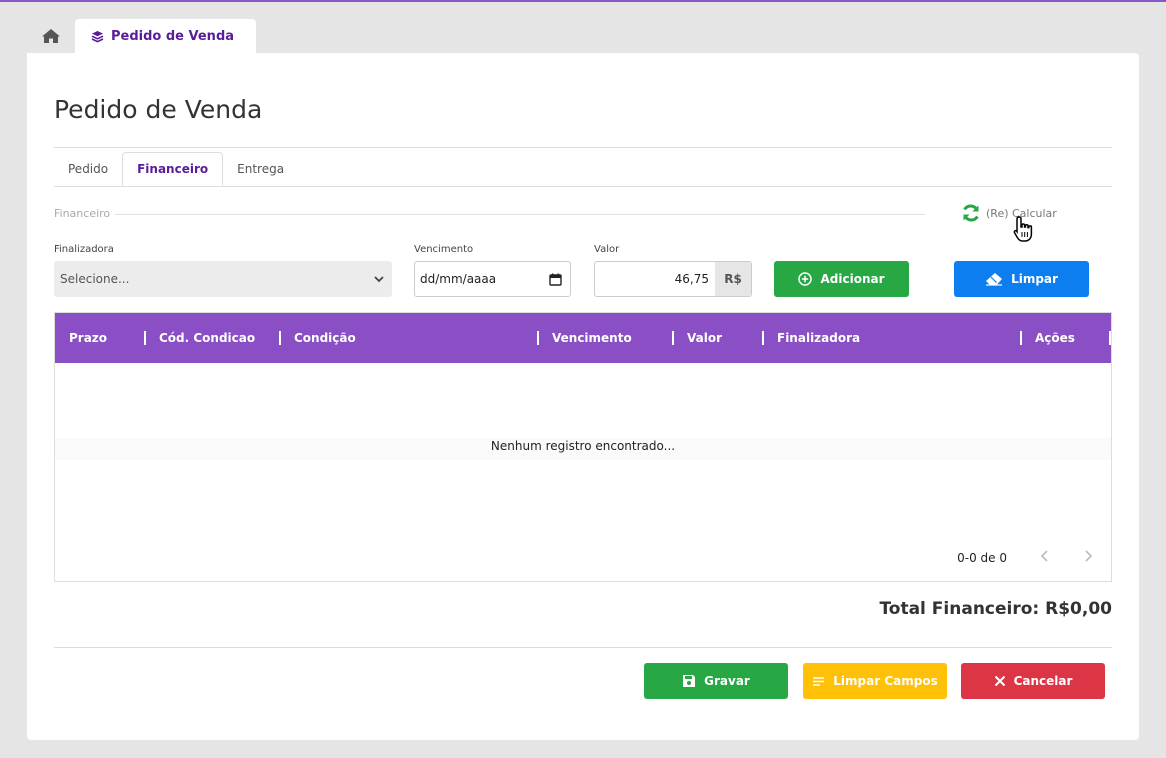 The image size is (1166, 758). I want to click on subtabs: Pedido Financeiro Entrega, so click(176, 169).